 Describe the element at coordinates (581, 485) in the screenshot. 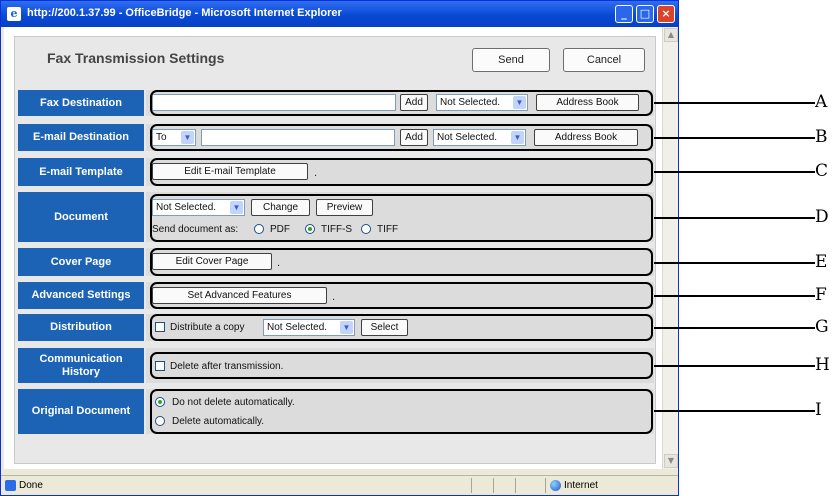

I see `security-zone: Internet` at that location.